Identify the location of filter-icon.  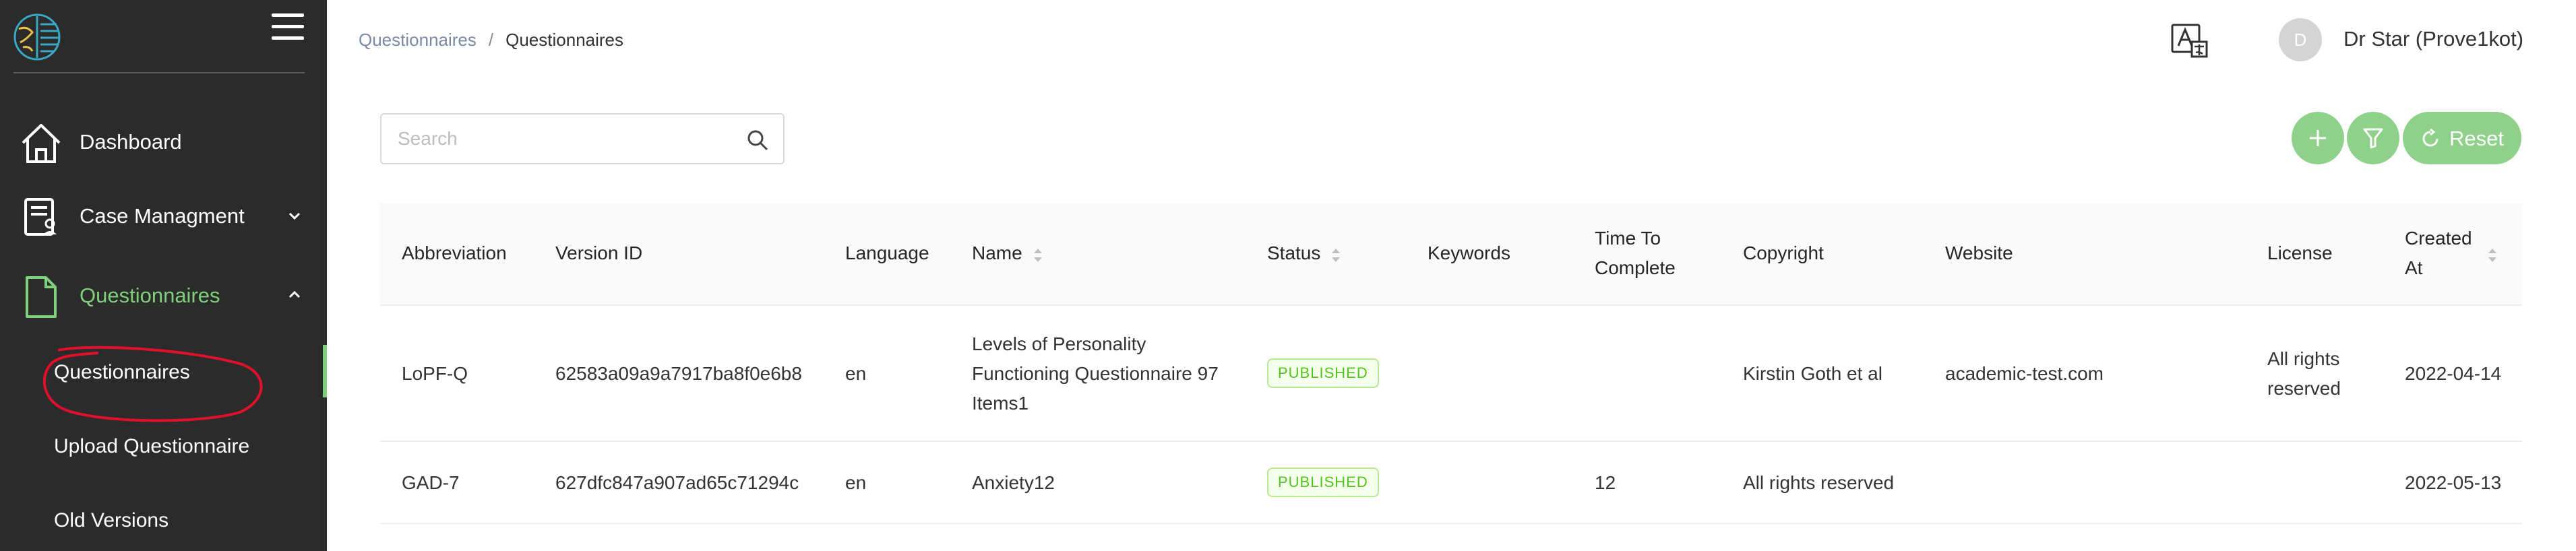
(2373, 138).